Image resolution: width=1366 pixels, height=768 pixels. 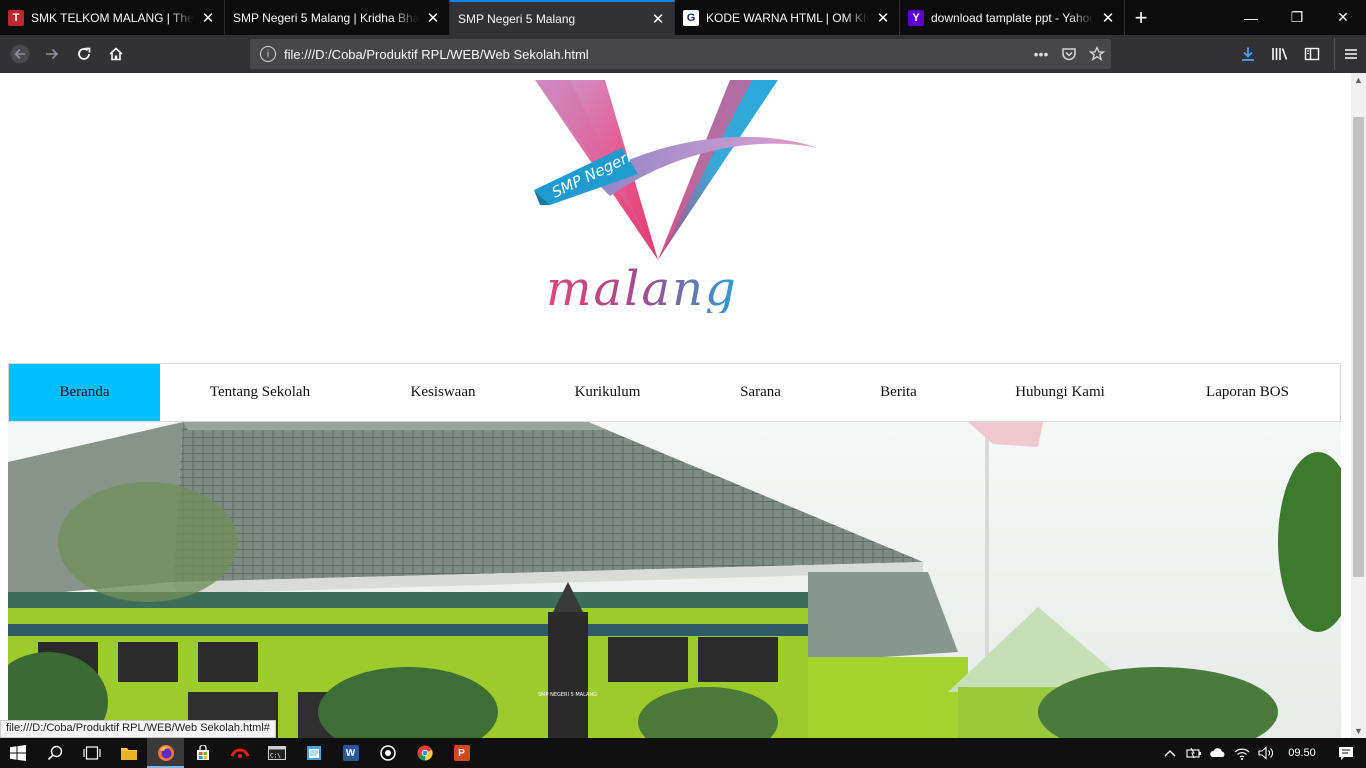 I want to click on store-icon, so click(x=202, y=753).